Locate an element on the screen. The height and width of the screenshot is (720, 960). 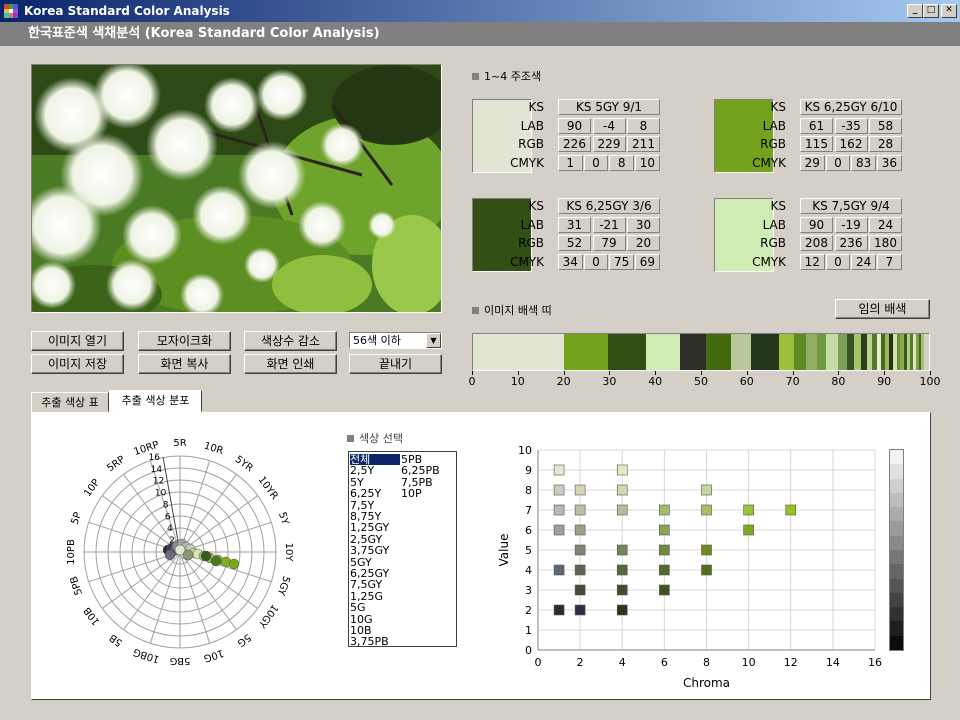
palette-tick-label: 10 is located at coordinates (517, 381).